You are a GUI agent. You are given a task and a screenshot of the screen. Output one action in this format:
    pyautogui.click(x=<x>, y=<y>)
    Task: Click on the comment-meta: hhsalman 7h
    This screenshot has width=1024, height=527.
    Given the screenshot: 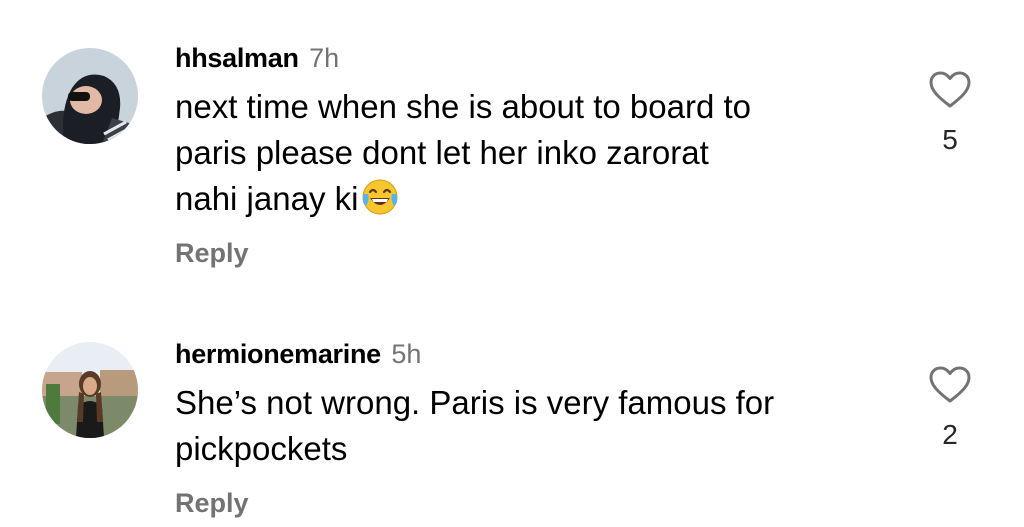 What is the action you would take?
    pyautogui.click(x=535, y=58)
    